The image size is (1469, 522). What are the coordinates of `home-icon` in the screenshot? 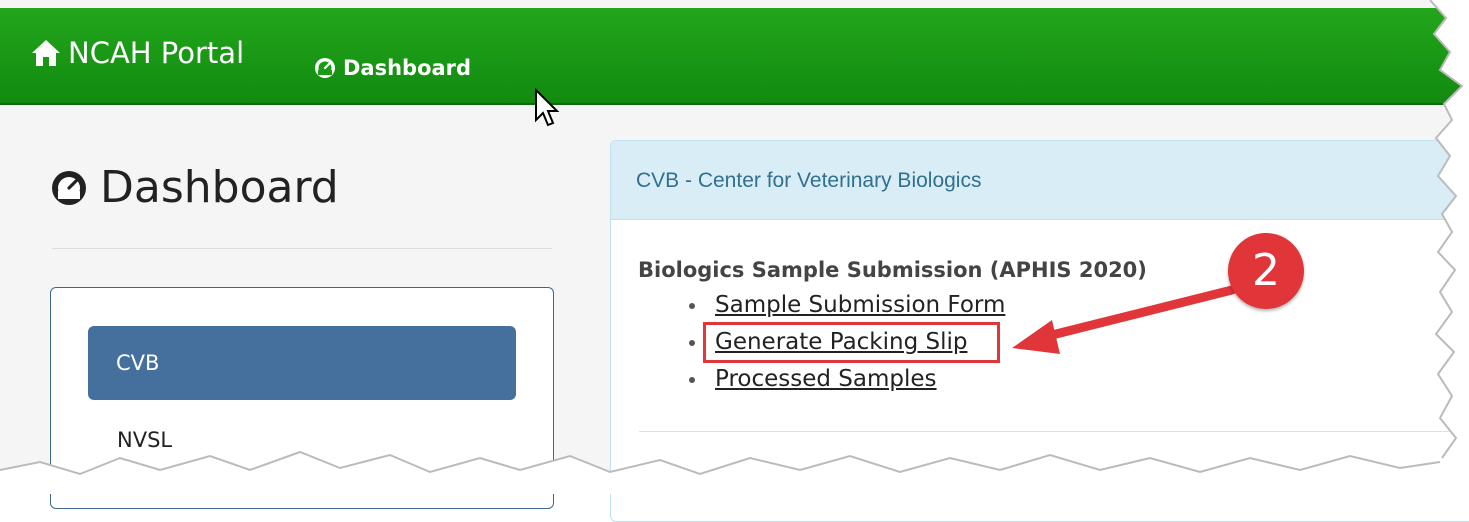 It's located at (46, 53).